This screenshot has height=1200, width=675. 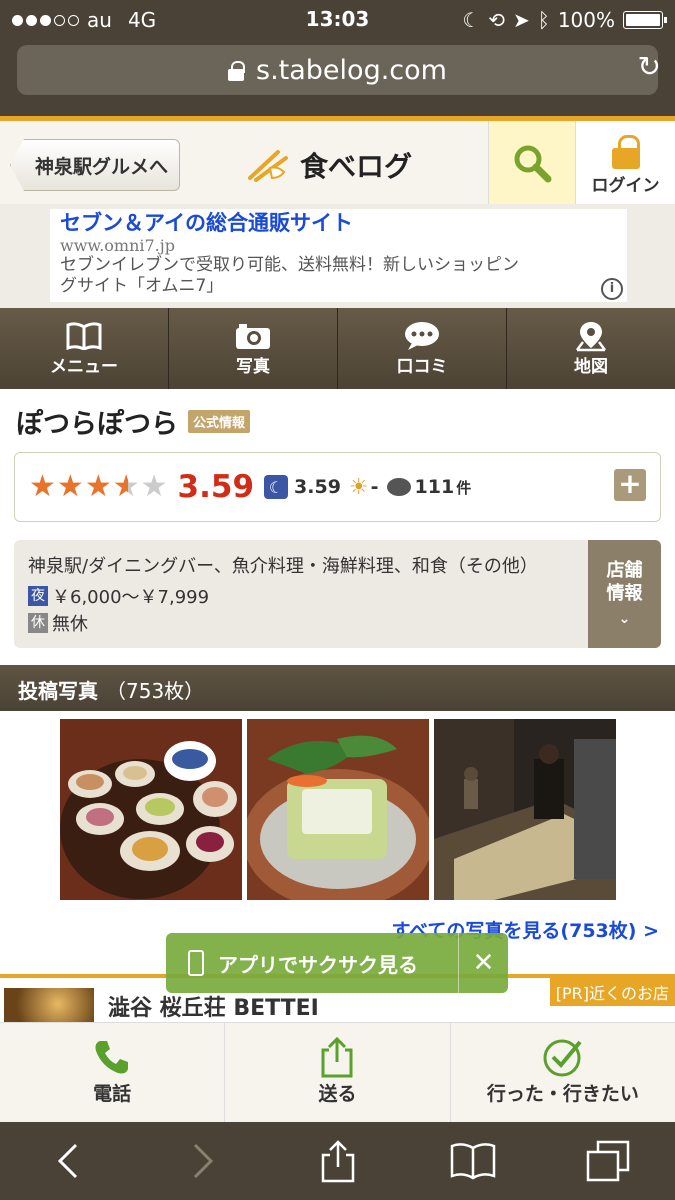 What do you see at coordinates (283, 566) in the screenshot?
I see `category-text: 神泉駅/ダイニングバー、魚介料理・海鮮料理、和食（その他）` at bounding box center [283, 566].